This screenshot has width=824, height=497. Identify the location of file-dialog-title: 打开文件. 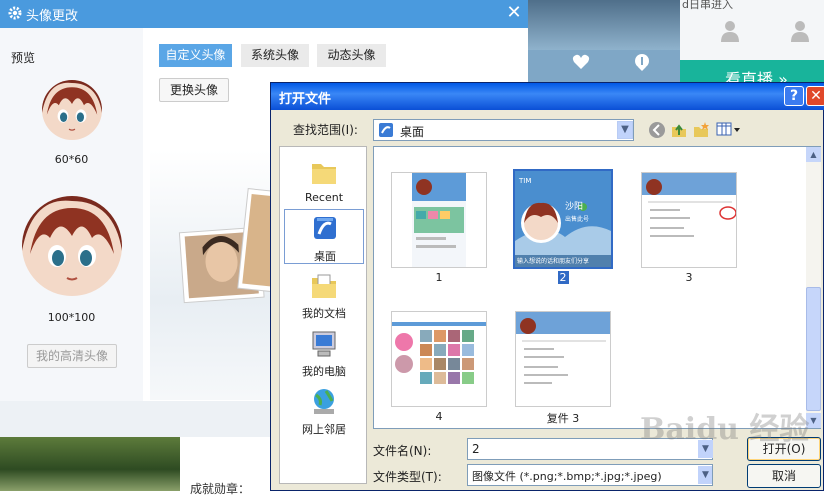
(305, 99).